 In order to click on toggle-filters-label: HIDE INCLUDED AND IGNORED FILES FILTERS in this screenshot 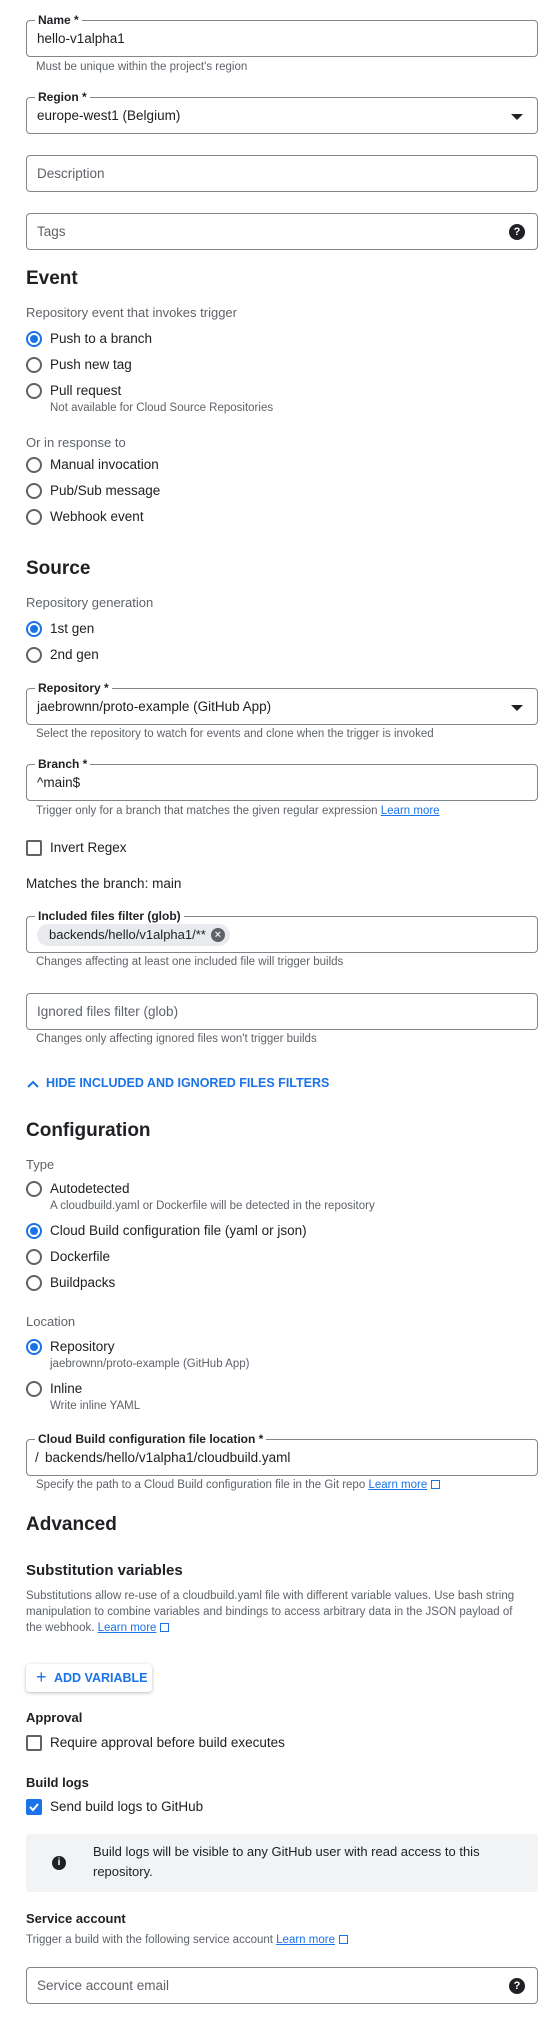, I will do `click(188, 1083)`.